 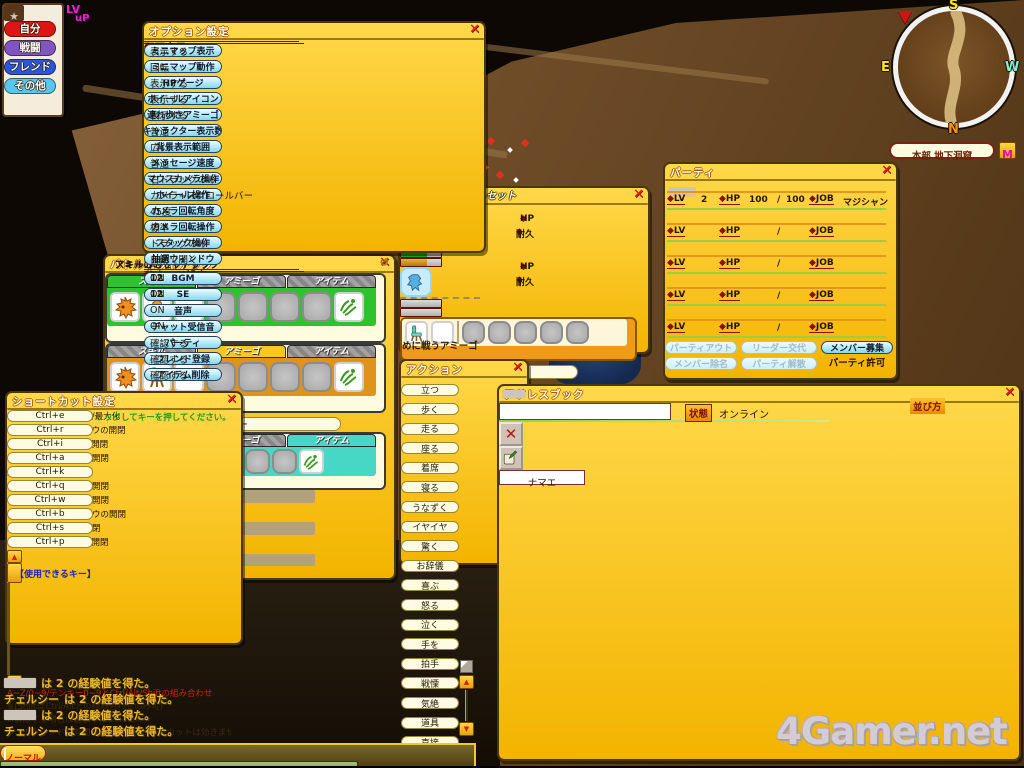 I want to click on watermark: 4Gamer.net, so click(x=892, y=731).